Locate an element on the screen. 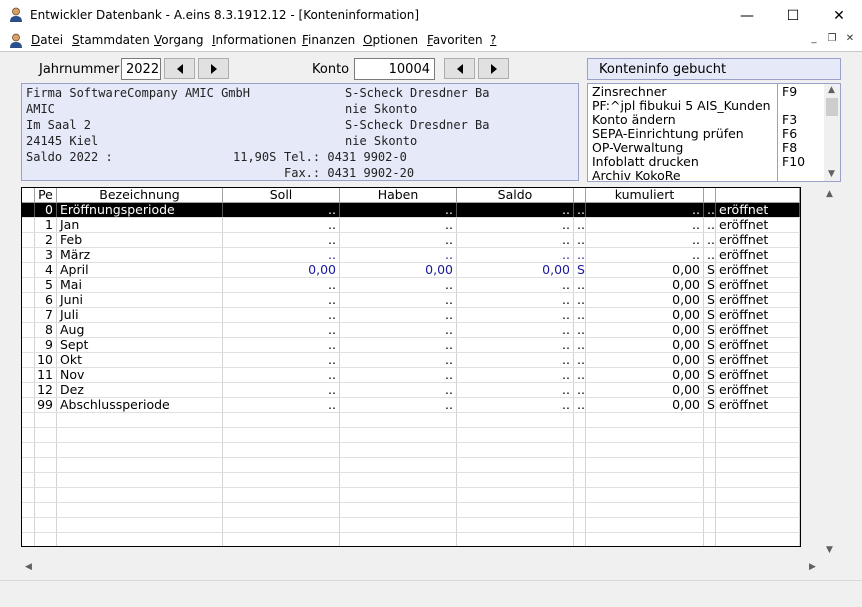 The height and width of the screenshot is (607, 862). action-op-verwaltung: OP-Verwaltung F8 is located at coordinates (706, 148).